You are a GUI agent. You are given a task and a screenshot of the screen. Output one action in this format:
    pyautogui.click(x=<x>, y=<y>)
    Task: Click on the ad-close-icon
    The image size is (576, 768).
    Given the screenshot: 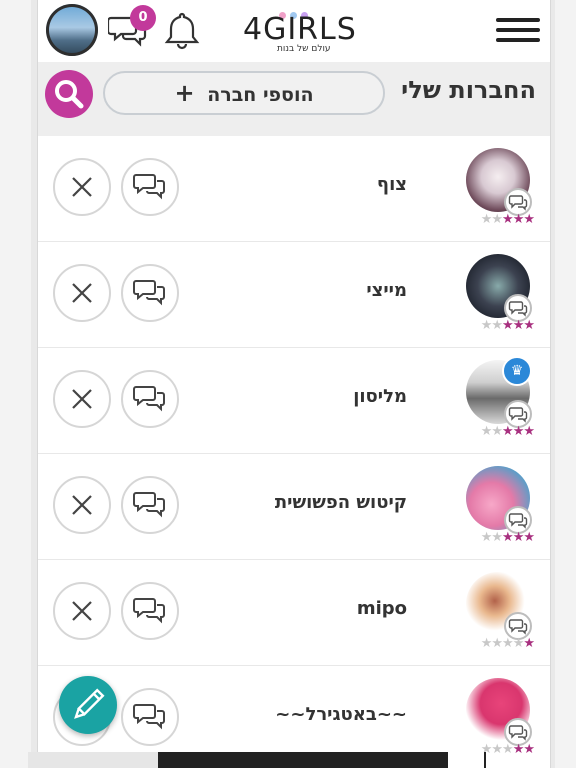 What is the action you would take?
    pyautogui.click(x=466, y=760)
    